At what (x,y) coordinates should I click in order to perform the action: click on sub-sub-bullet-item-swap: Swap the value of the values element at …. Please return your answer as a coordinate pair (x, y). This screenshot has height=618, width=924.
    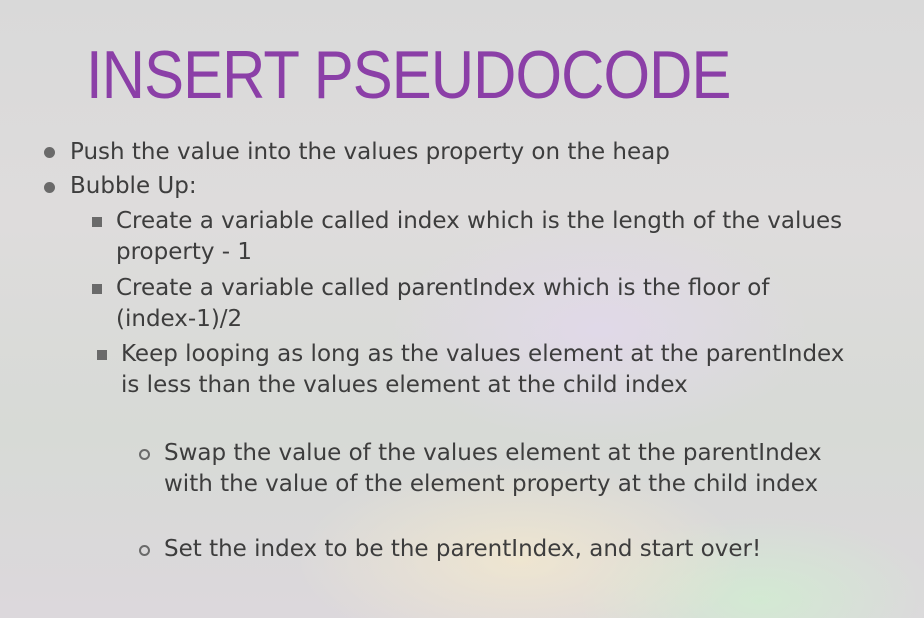
    Looking at the image, I should click on (493, 468).